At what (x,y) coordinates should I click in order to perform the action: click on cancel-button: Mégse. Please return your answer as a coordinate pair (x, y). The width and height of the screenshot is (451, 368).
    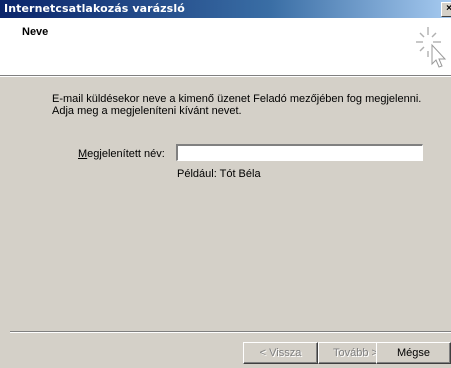
    Looking at the image, I should click on (413, 353).